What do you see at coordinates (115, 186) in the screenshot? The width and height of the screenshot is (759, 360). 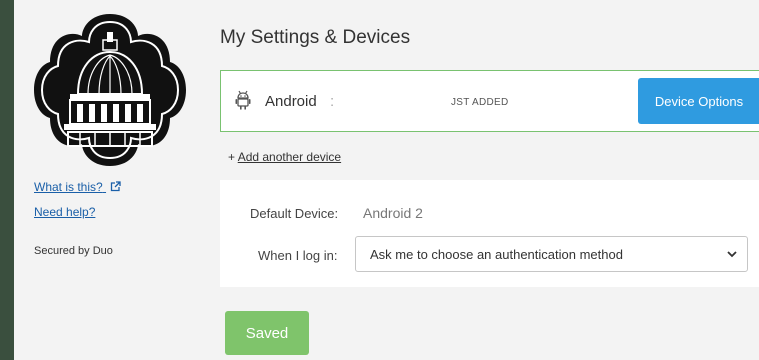 I see `external-link-icon` at bounding box center [115, 186].